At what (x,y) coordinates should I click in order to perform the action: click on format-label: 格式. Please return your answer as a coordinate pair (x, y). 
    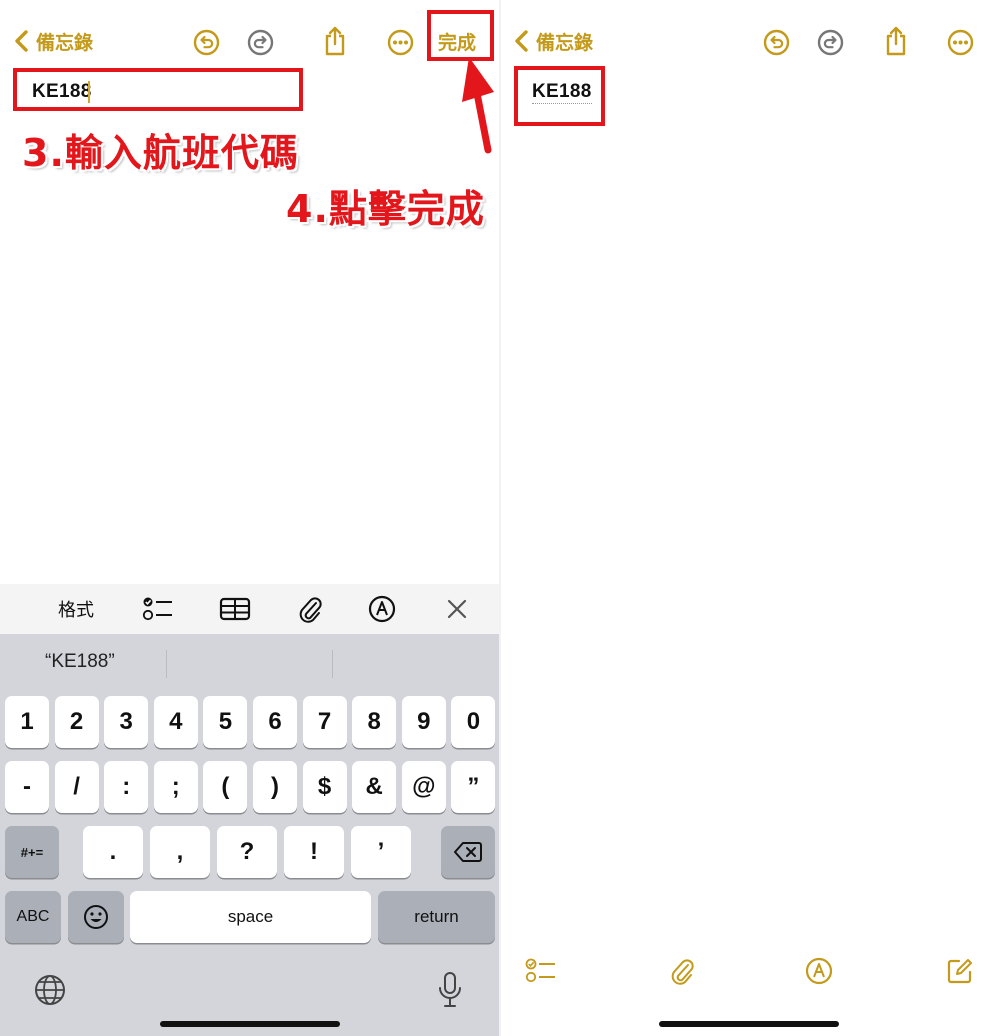
    Looking at the image, I should click on (76, 610).